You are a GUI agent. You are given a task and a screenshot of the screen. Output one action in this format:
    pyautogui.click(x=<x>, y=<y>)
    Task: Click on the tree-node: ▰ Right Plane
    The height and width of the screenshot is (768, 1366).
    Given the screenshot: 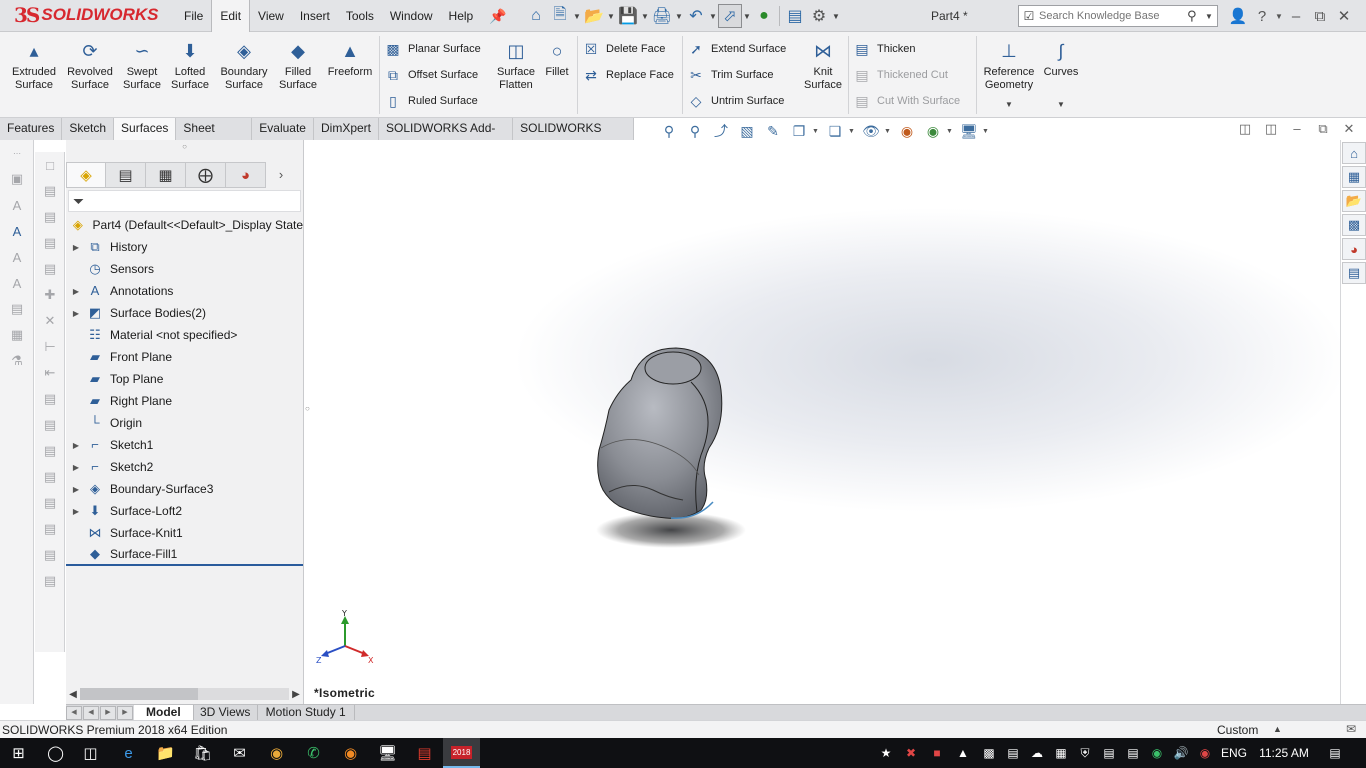 What is the action you would take?
    pyautogui.click(x=184, y=401)
    